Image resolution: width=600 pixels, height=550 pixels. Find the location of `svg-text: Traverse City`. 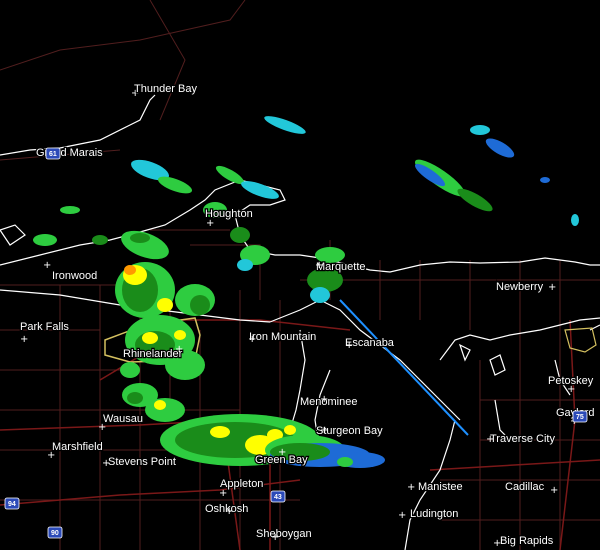

svg-text: Traverse City is located at coordinates (522, 439).